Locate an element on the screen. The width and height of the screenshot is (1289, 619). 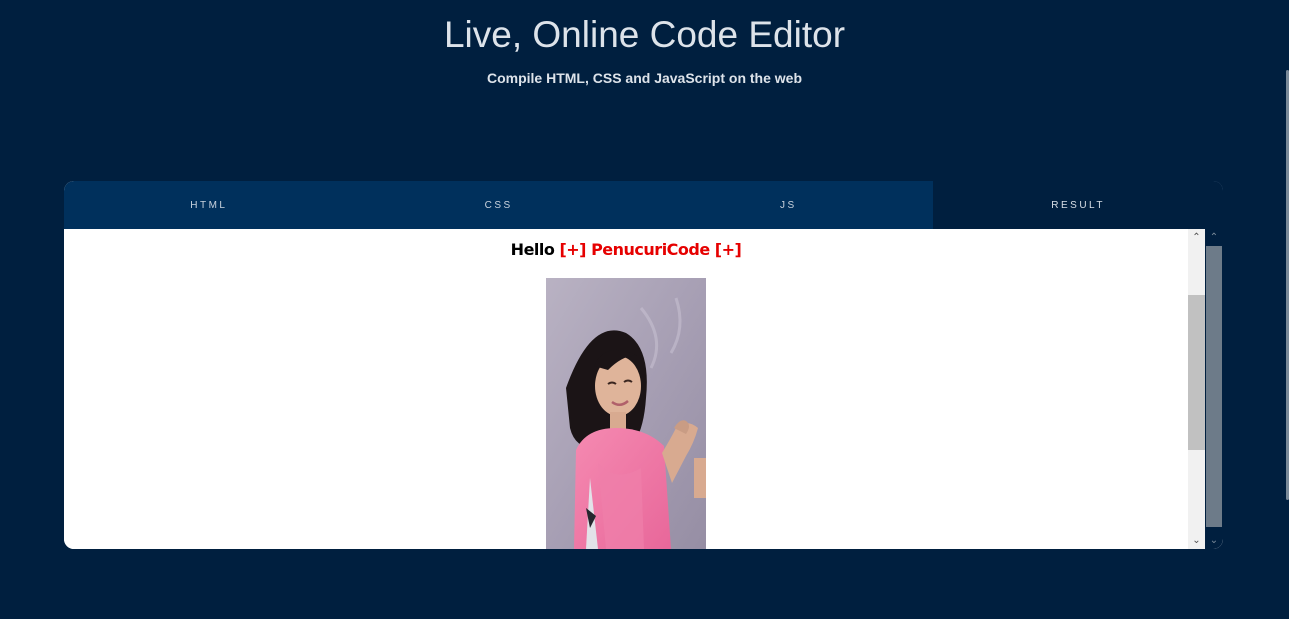
page-scrollbar is located at coordinates (1287, 309).